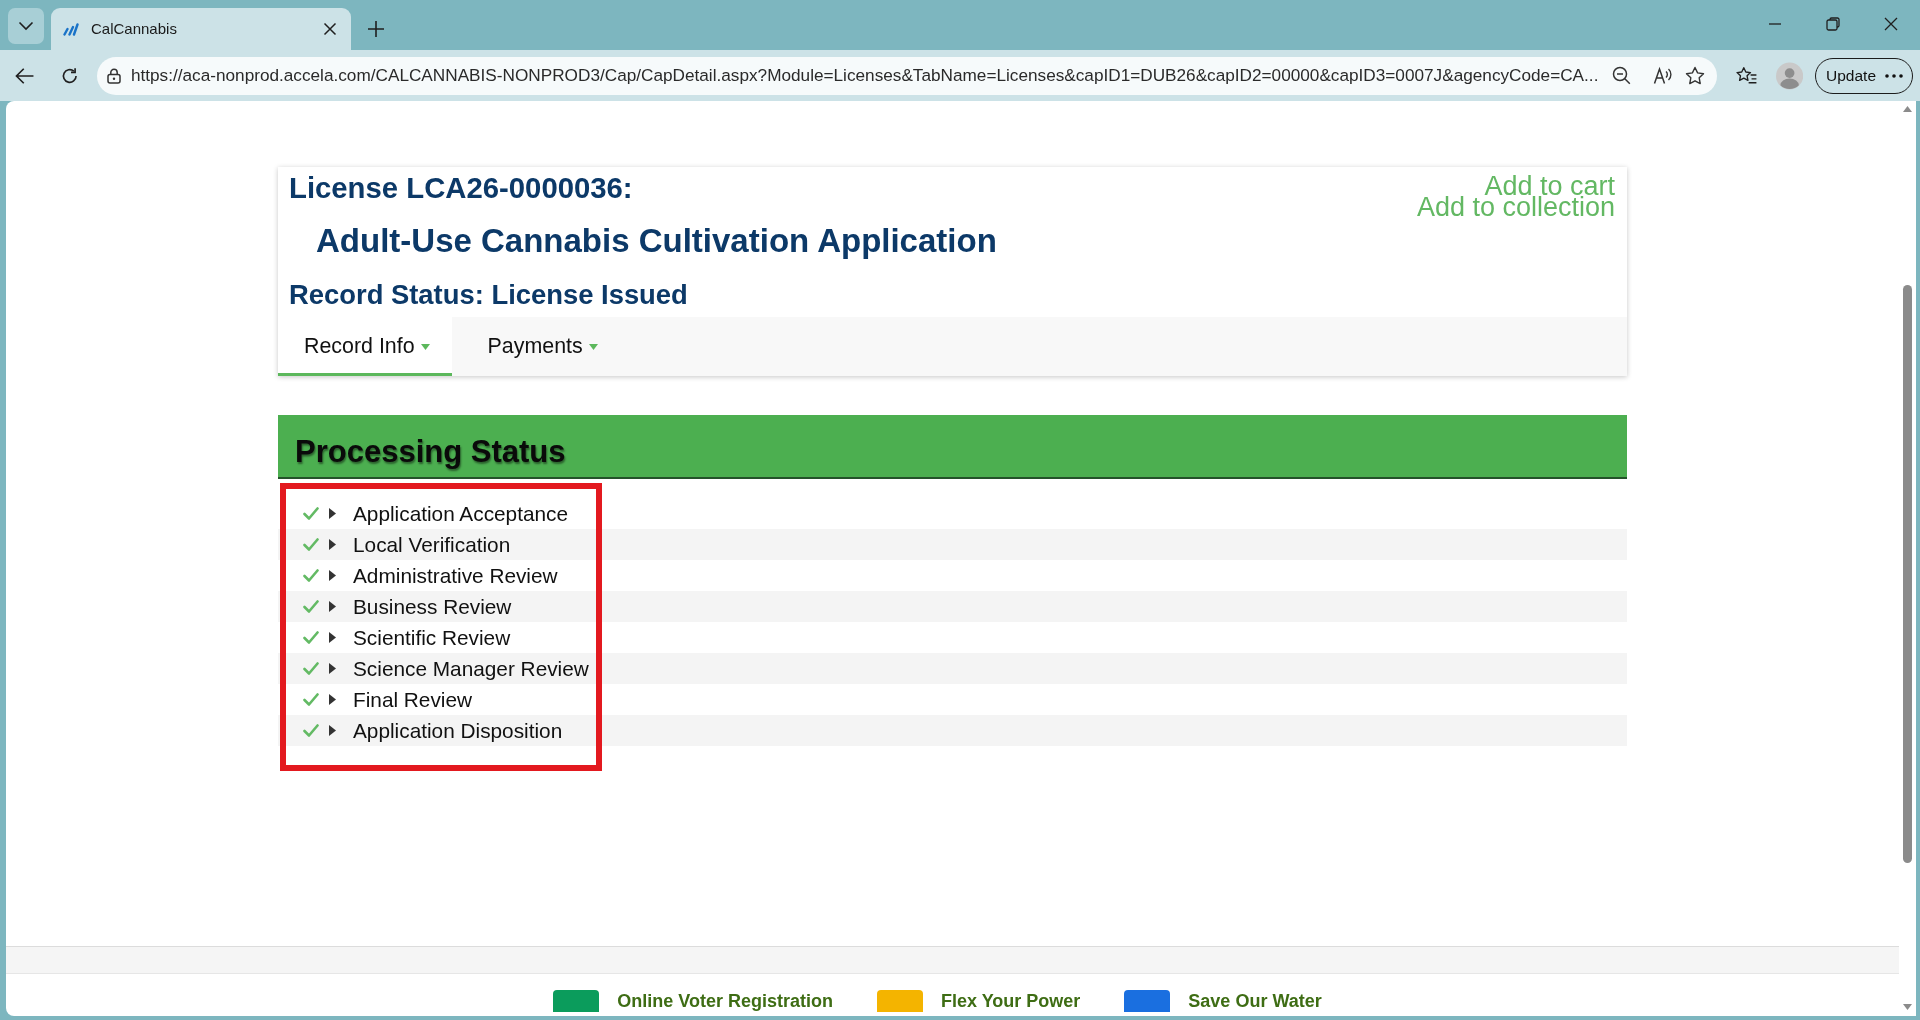 The width and height of the screenshot is (1920, 1020). I want to click on chevron-down-icon, so click(26, 26).